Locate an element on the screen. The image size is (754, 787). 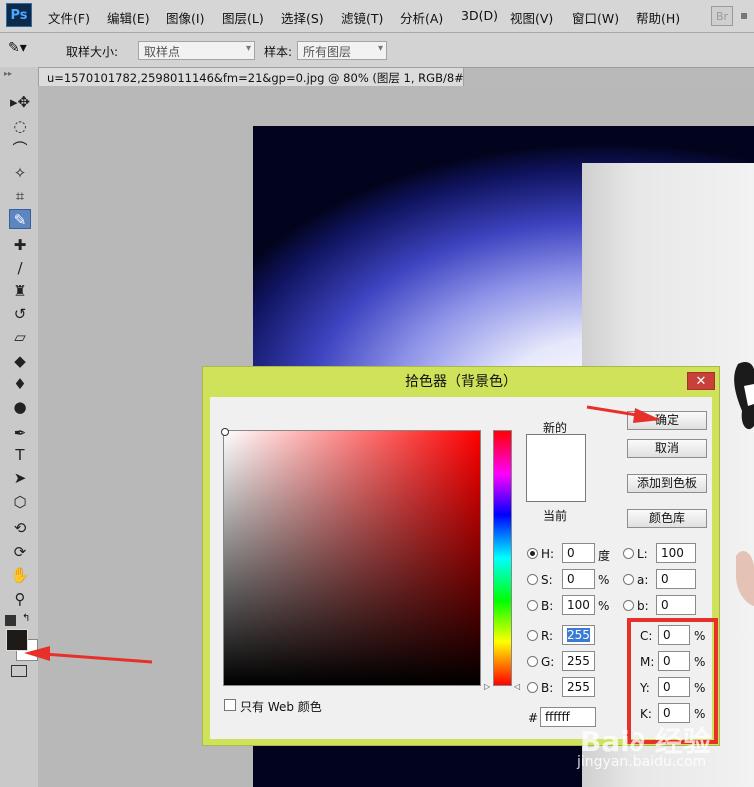
hue-slider is located at coordinates (502, 558).